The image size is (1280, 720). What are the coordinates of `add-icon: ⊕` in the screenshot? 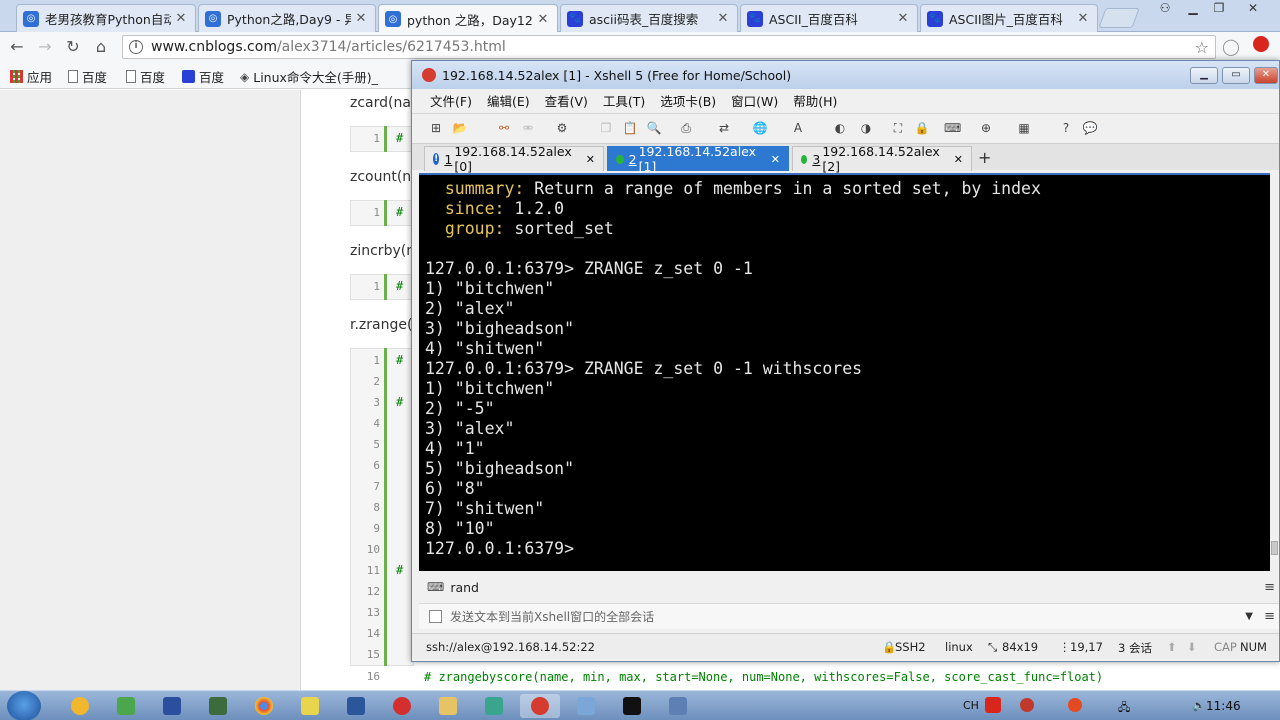 It's located at (986, 128).